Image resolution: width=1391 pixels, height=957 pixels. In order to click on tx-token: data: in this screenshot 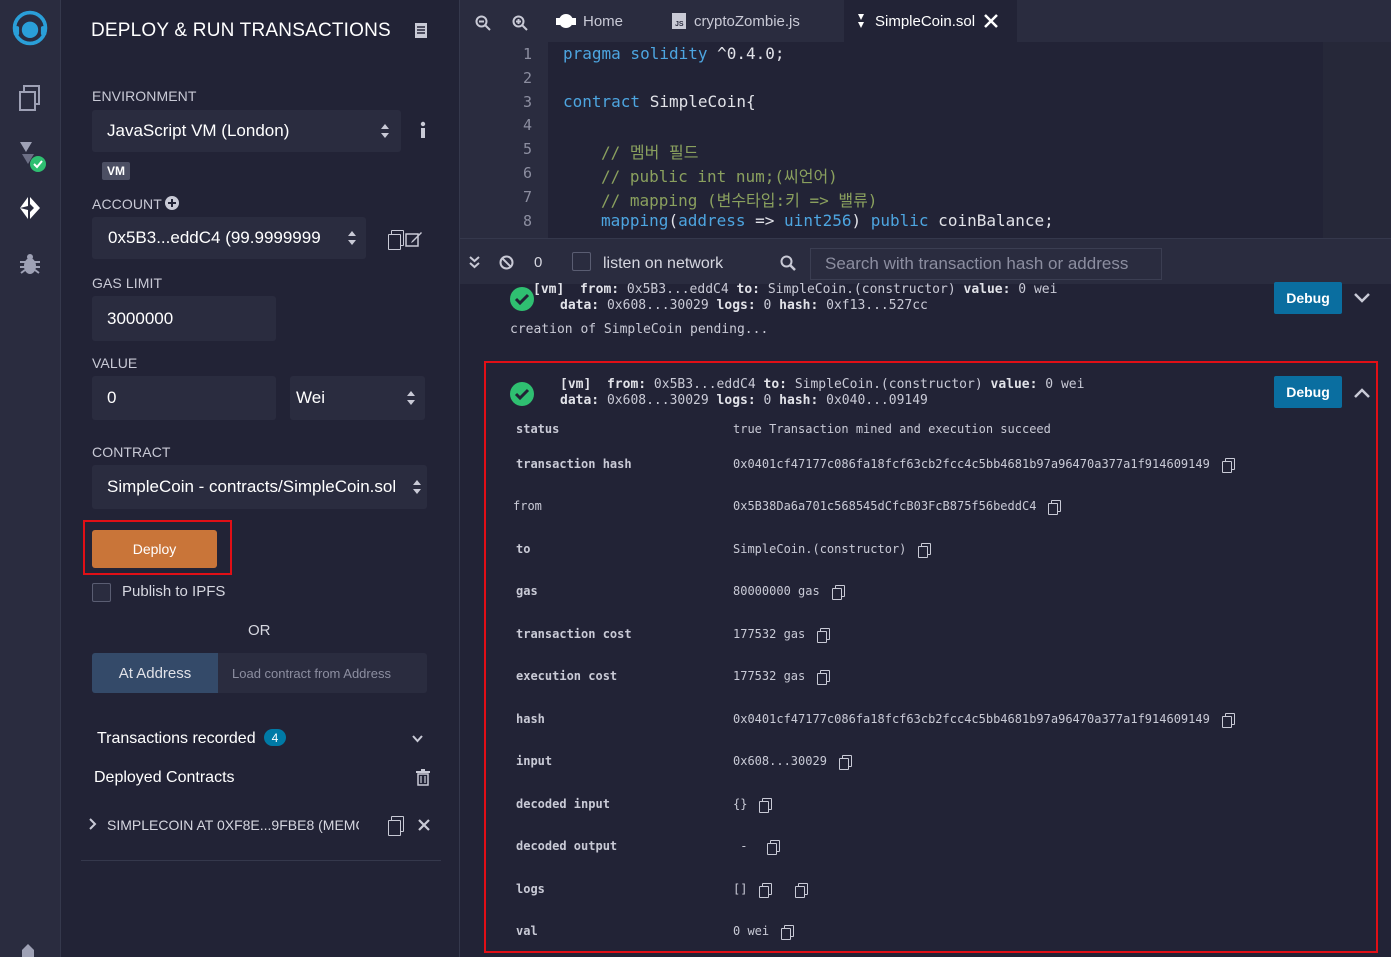, I will do `click(580, 400)`.